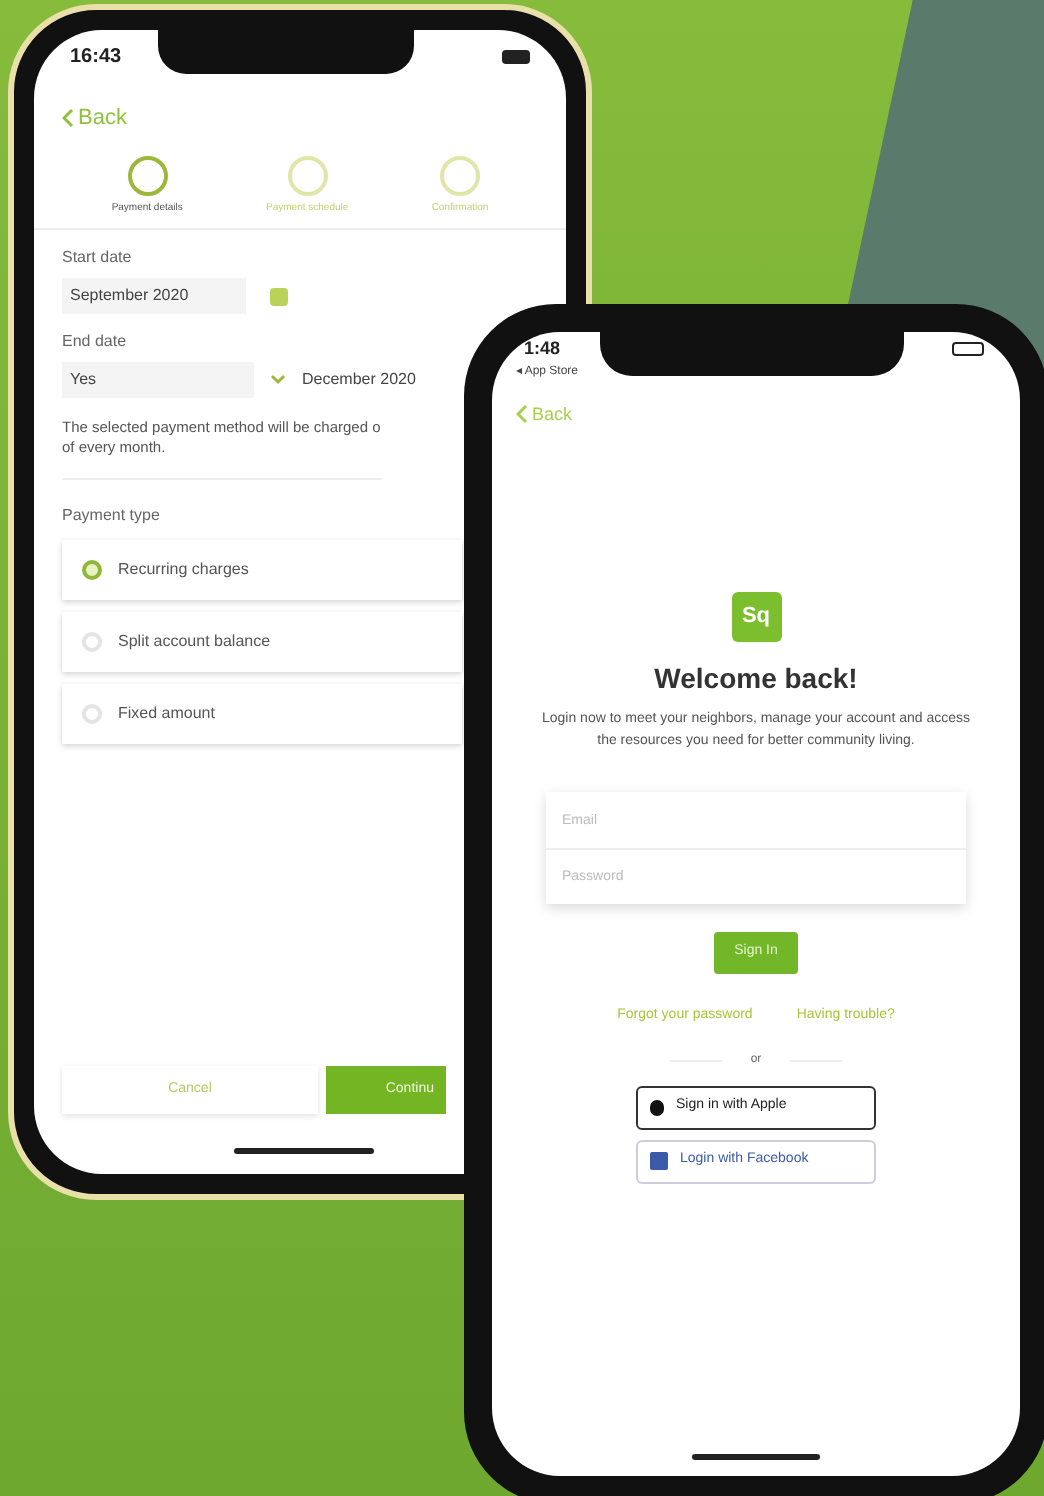 This screenshot has width=1044, height=1496. What do you see at coordinates (262, 570) in the screenshot?
I see `radio-option: Recurring charges` at bounding box center [262, 570].